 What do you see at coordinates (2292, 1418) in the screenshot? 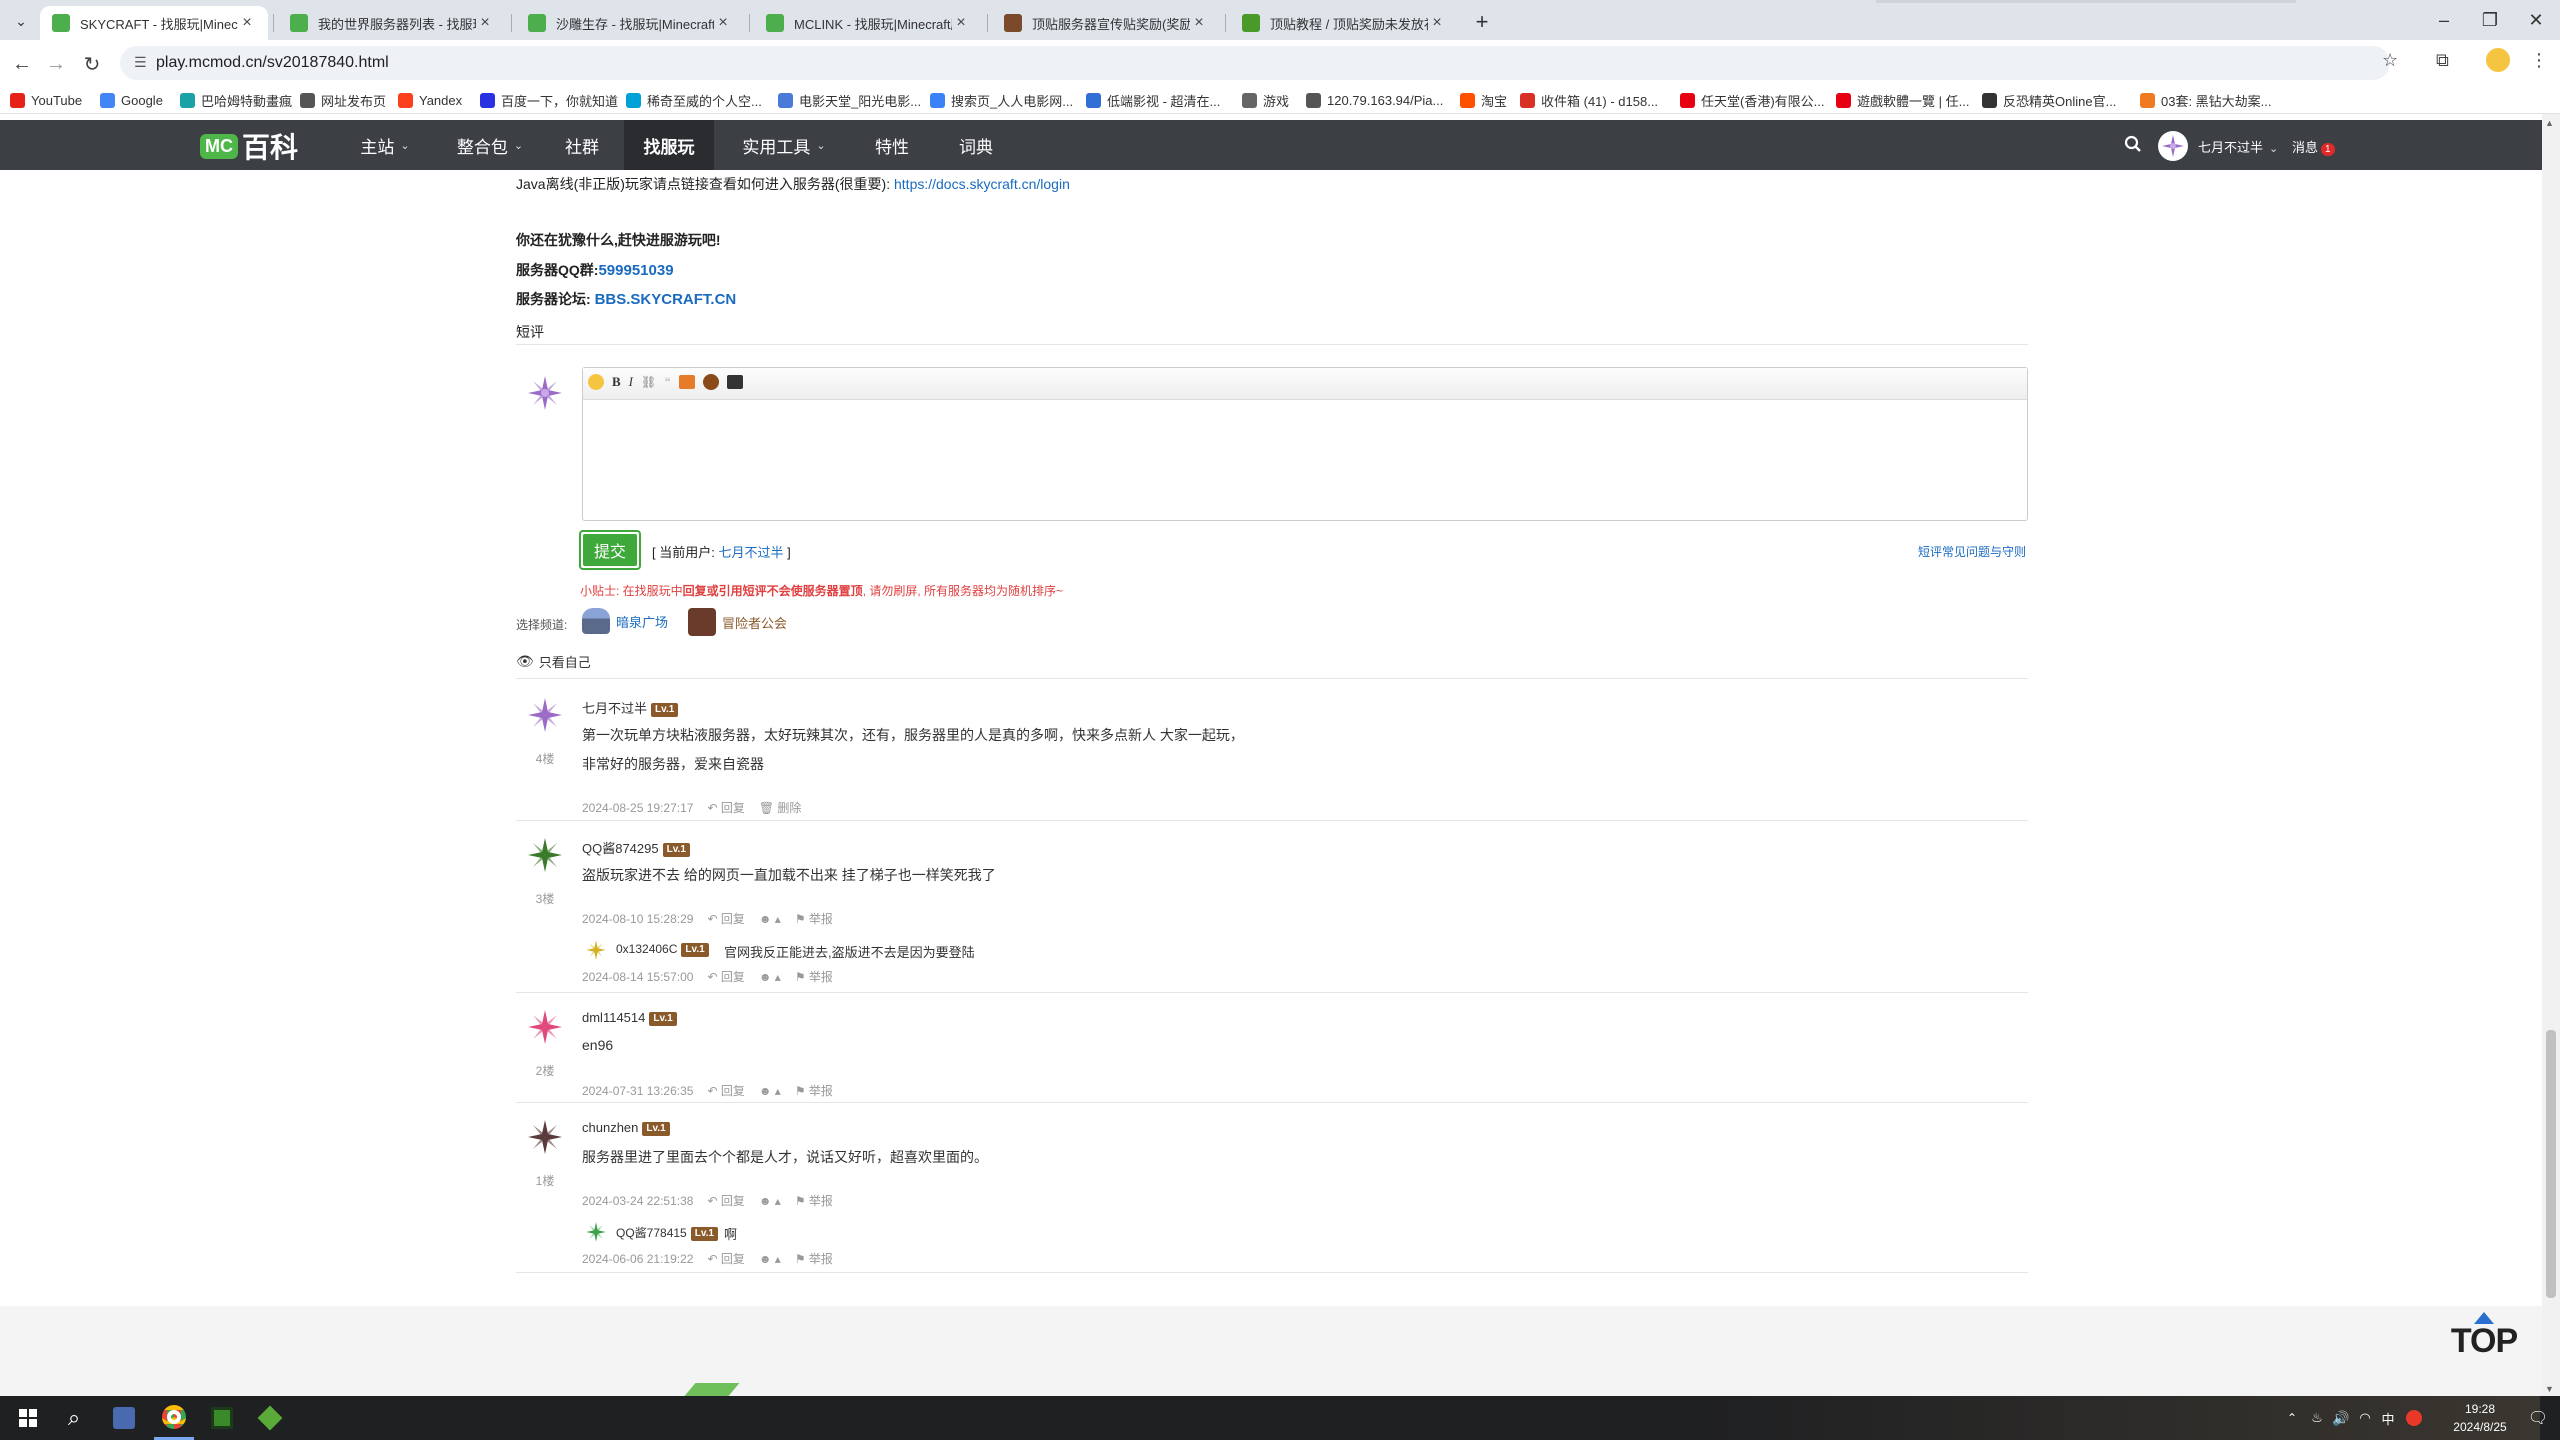
I see `tray-chevron-icon: ⌃` at bounding box center [2292, 1418].